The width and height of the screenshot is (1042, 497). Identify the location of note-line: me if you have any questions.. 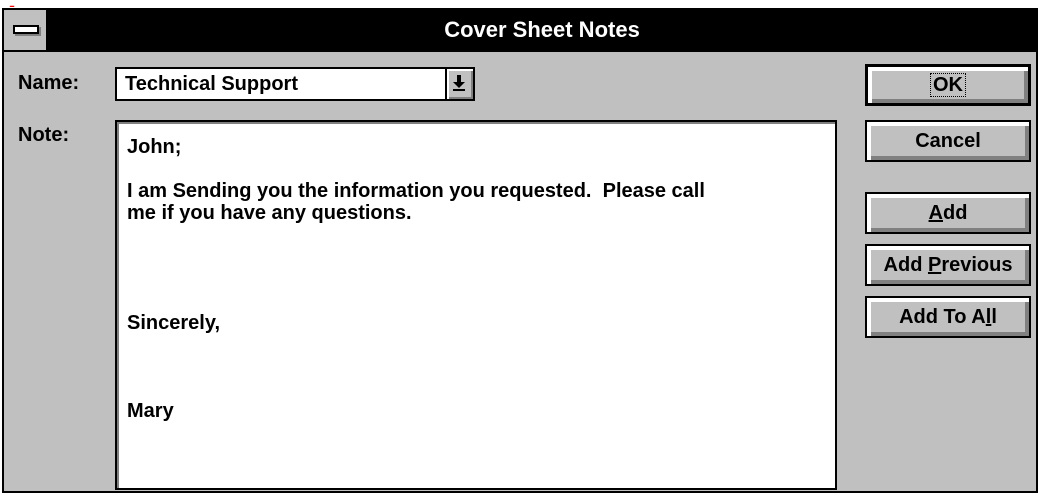
(269, 213).